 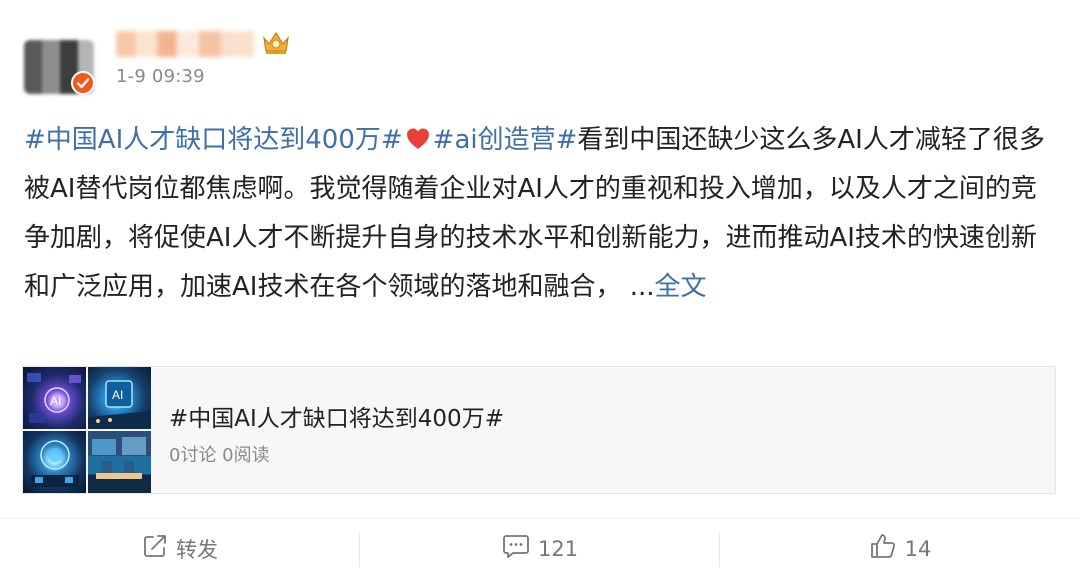 I want to click on repost-button: 转发, so click(x=180, y=548).